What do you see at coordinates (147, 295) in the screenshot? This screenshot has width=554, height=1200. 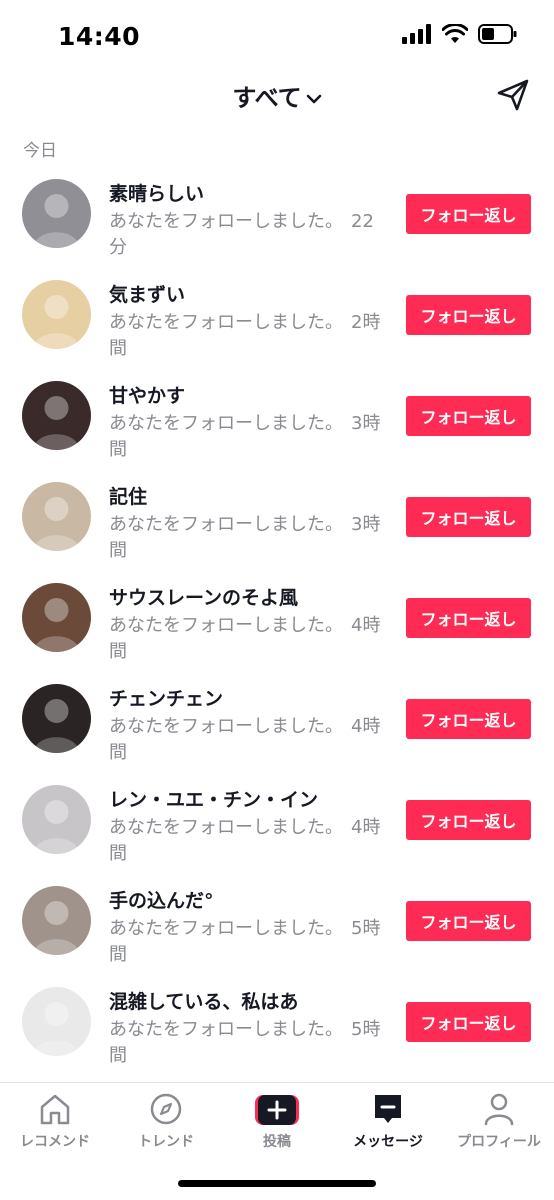 I see `user-name: 気まずい` at bounding box center [147, 295].